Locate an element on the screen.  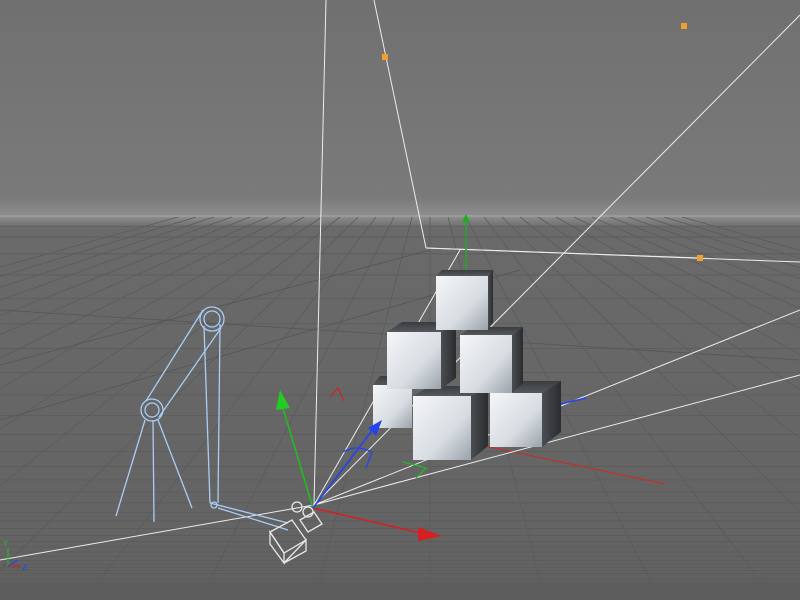
viewport-status-strip is located at coordinates (400, 591).